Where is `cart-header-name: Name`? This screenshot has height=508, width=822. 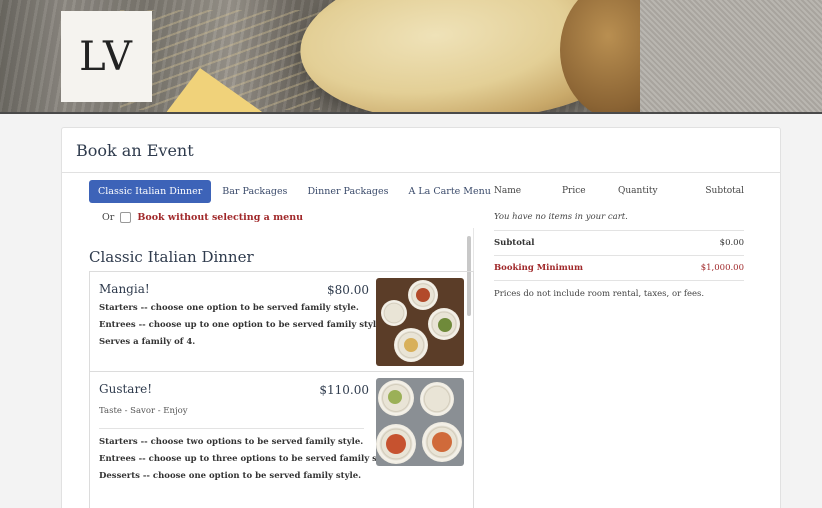 cart-header-name: Name is located at coordinates (508, 191).